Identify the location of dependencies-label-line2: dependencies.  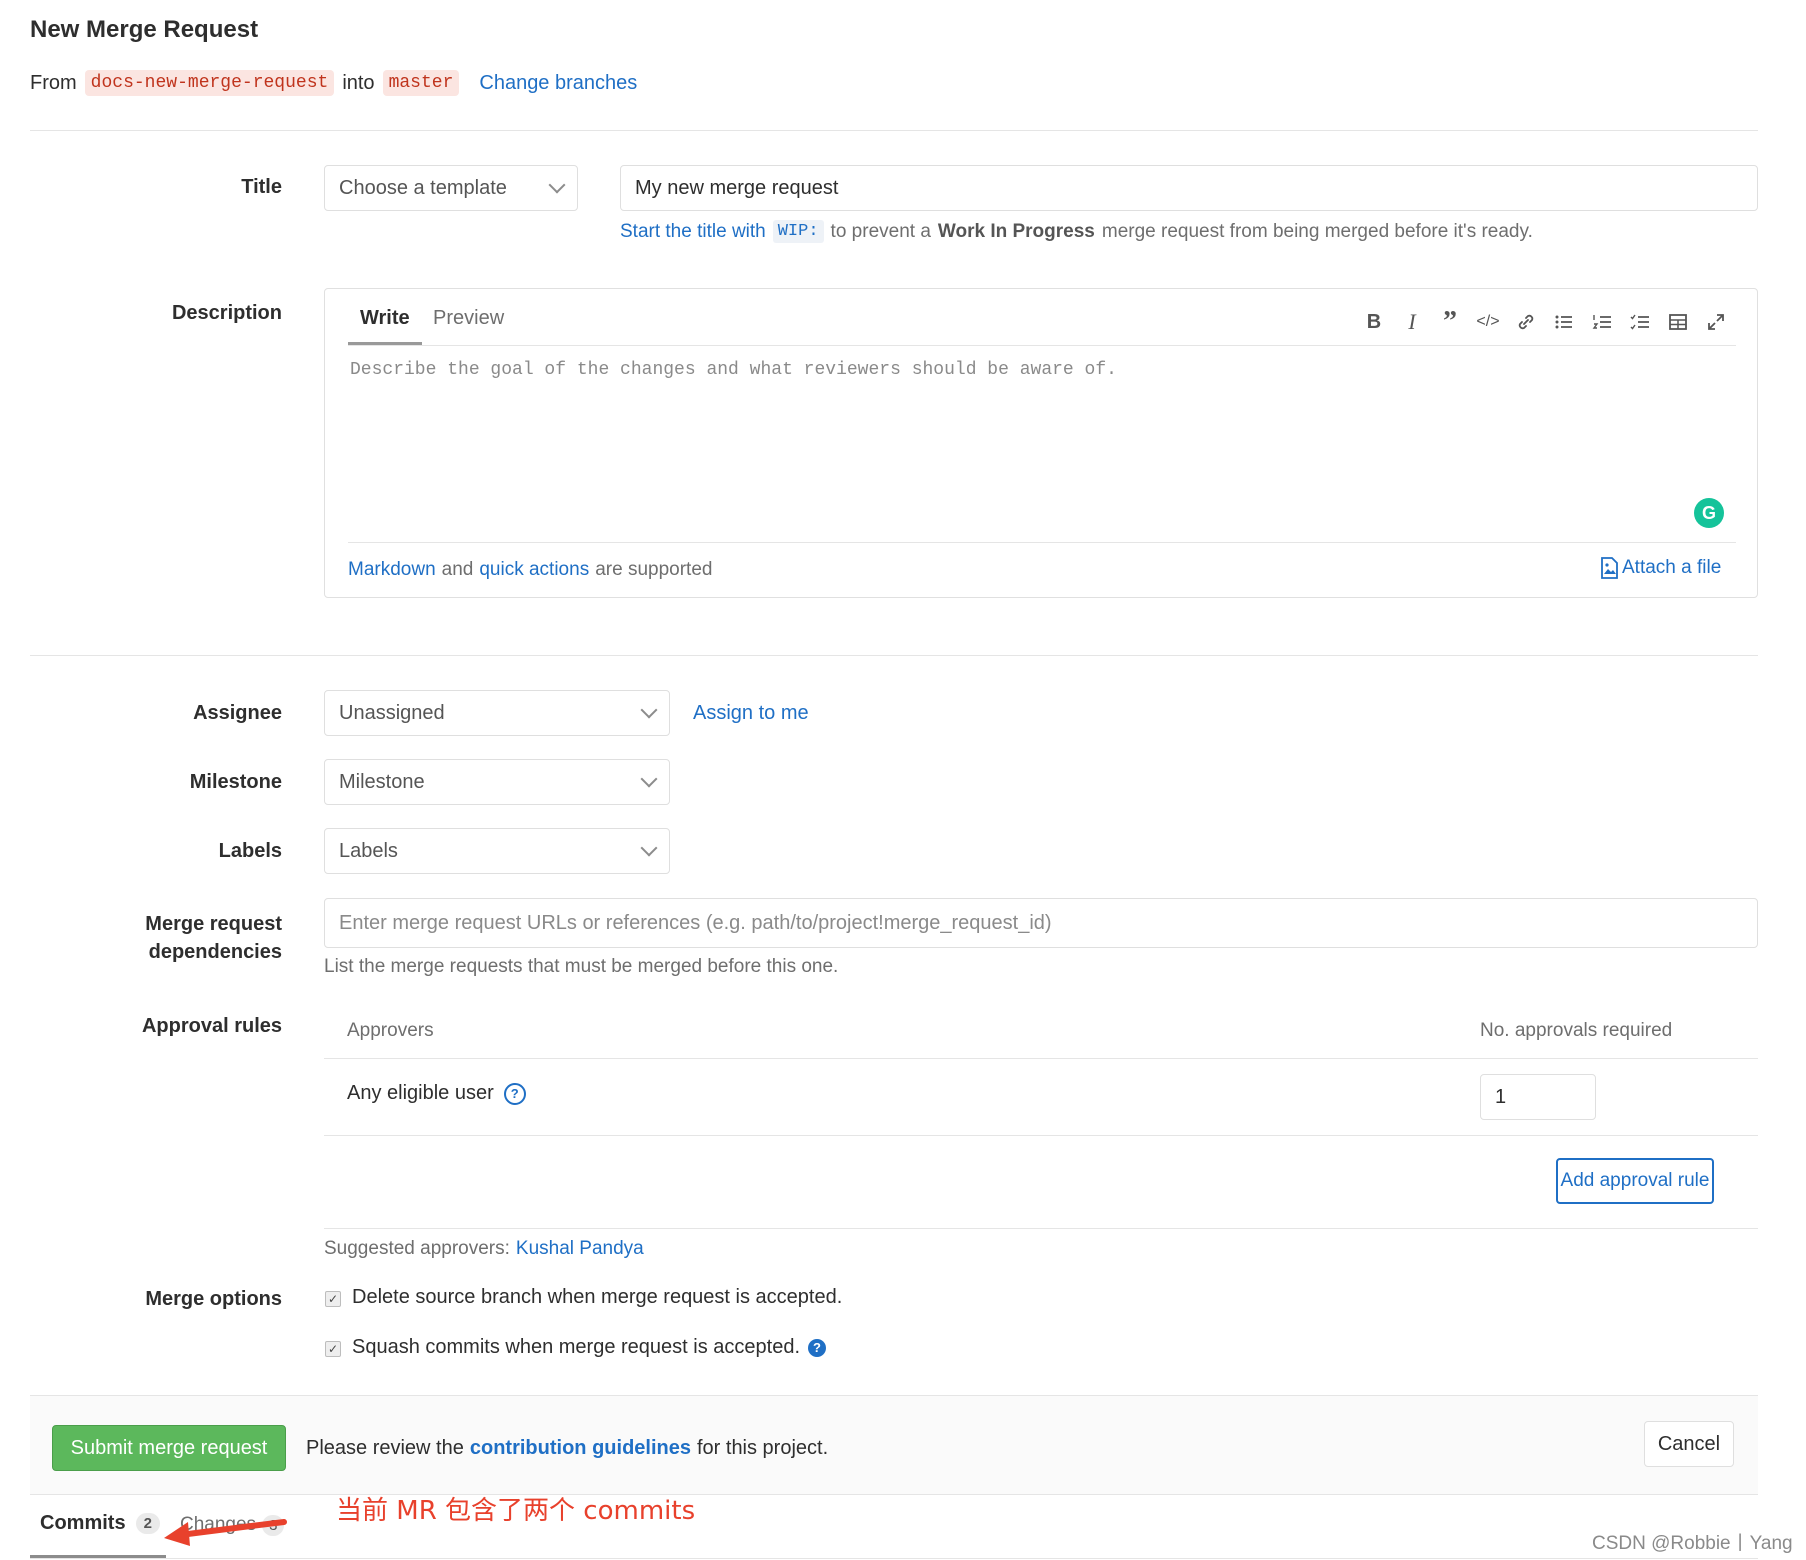
(215, 952).